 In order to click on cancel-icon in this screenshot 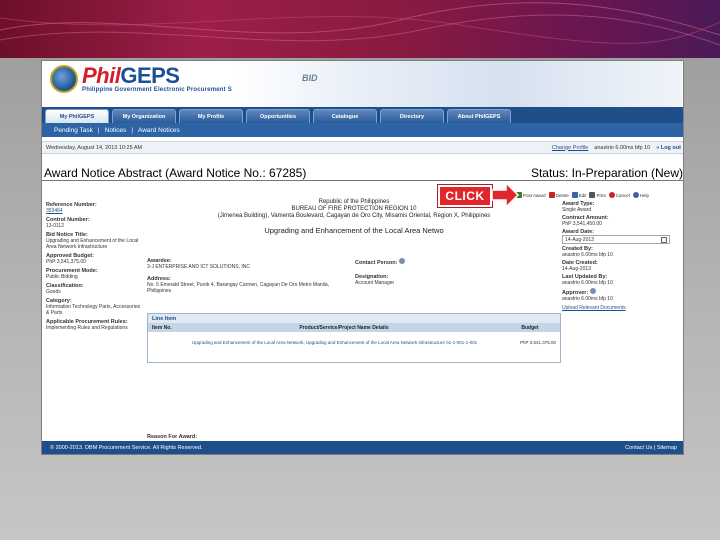, I will do `click(611, 195)`.